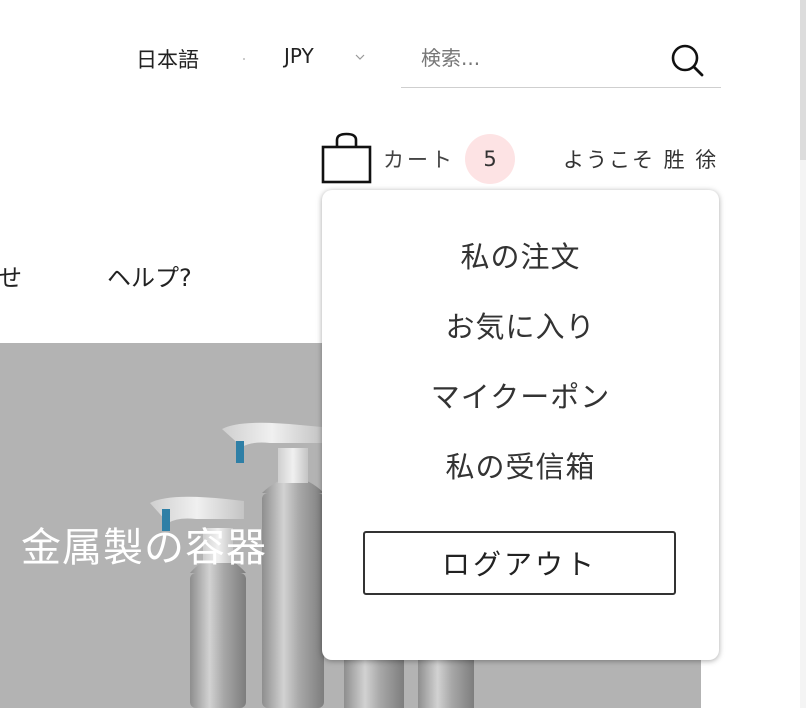 The width and height of the screenshot is (806, 708). Describe the element at coordinates (299, 56) in the screenshot. I see `currency-selector: JPY` at that location.